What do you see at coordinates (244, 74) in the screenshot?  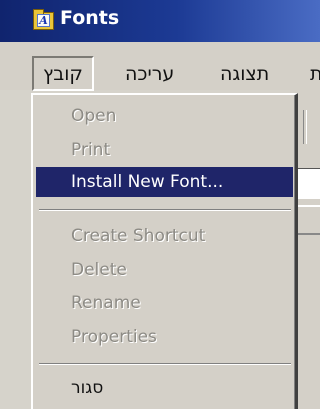 I see `menu-view: תצוגה` at bounding box center [244, 74].